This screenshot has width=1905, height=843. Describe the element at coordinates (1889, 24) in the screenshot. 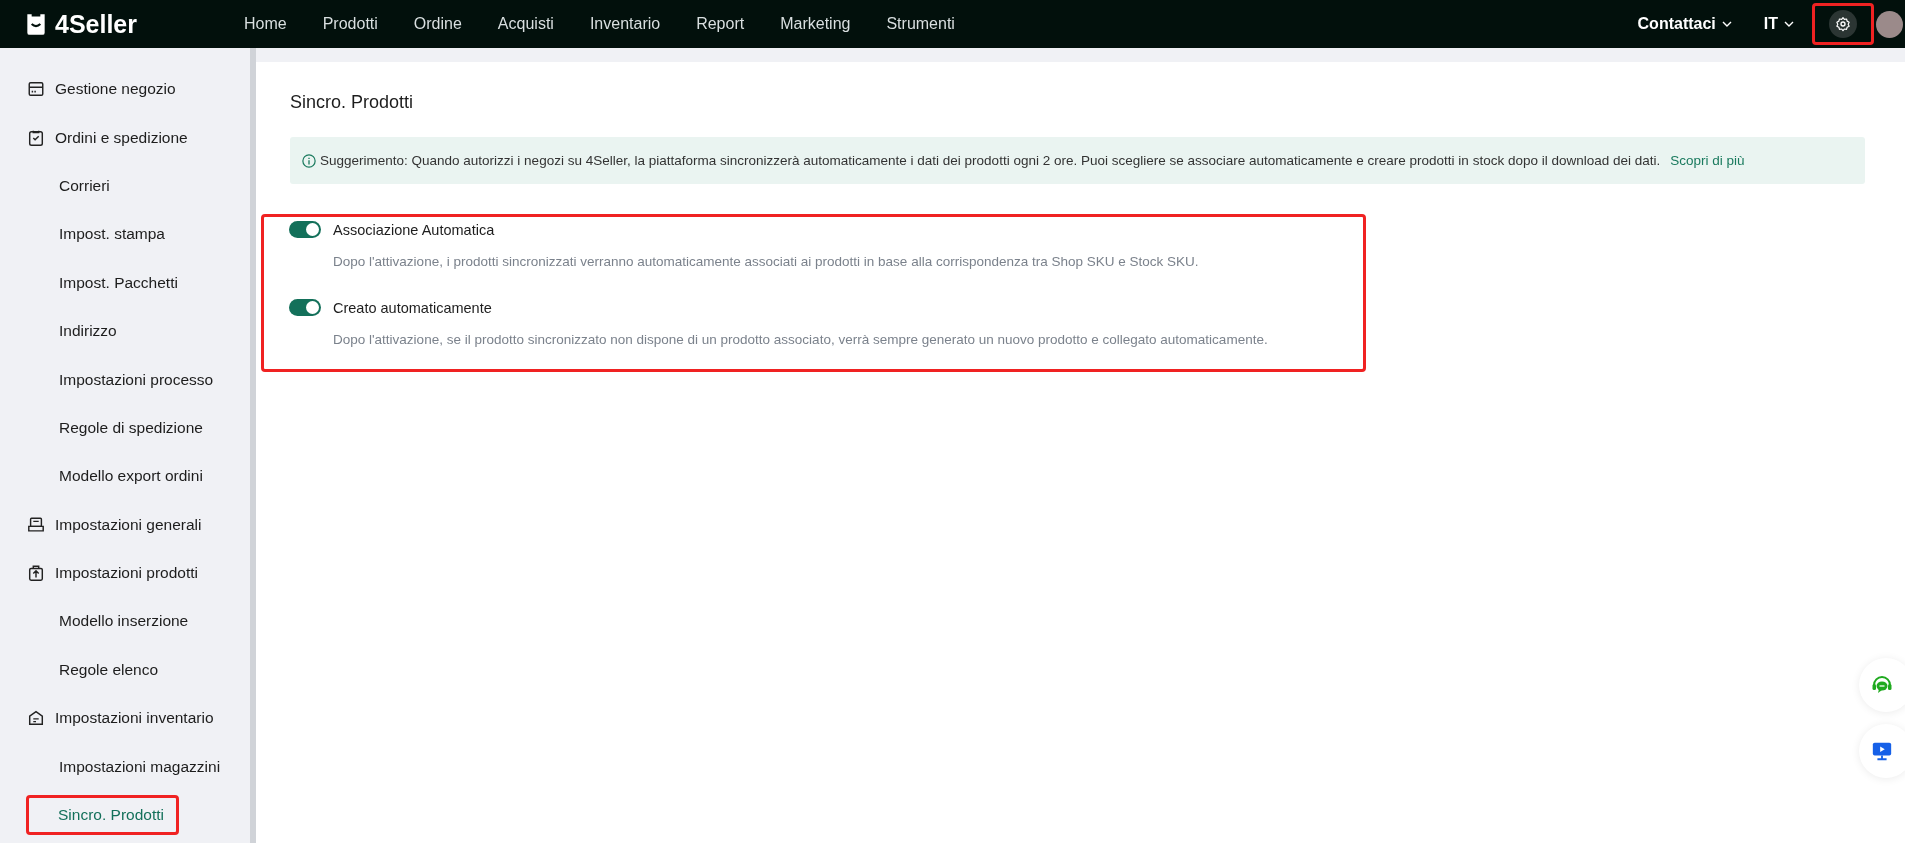

I see `avatar` at that location.